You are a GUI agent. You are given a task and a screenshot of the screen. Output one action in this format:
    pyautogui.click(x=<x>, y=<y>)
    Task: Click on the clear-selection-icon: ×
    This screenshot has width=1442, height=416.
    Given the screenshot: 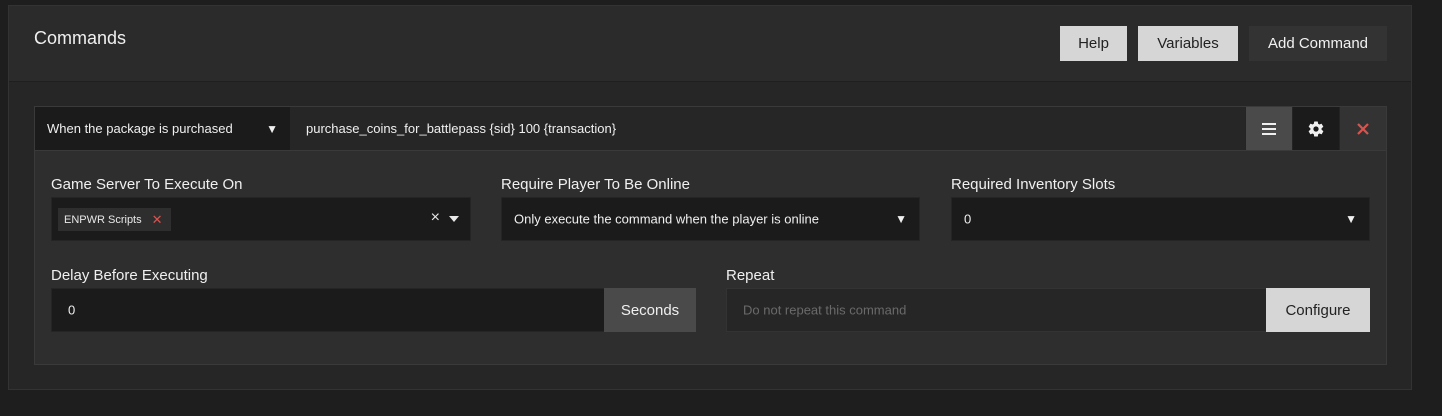 What is the action you would take?
    pyautogui.click(x=435, y=218)
    